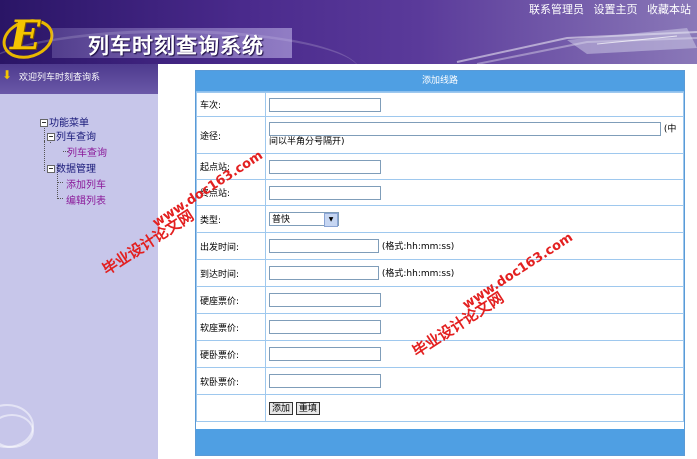 This screenshot has width=697, height=459. What do you see at coordinates (440, 192) in the screenshot?
I see `form-row: 终点站:` at bounding box center [440, 192].